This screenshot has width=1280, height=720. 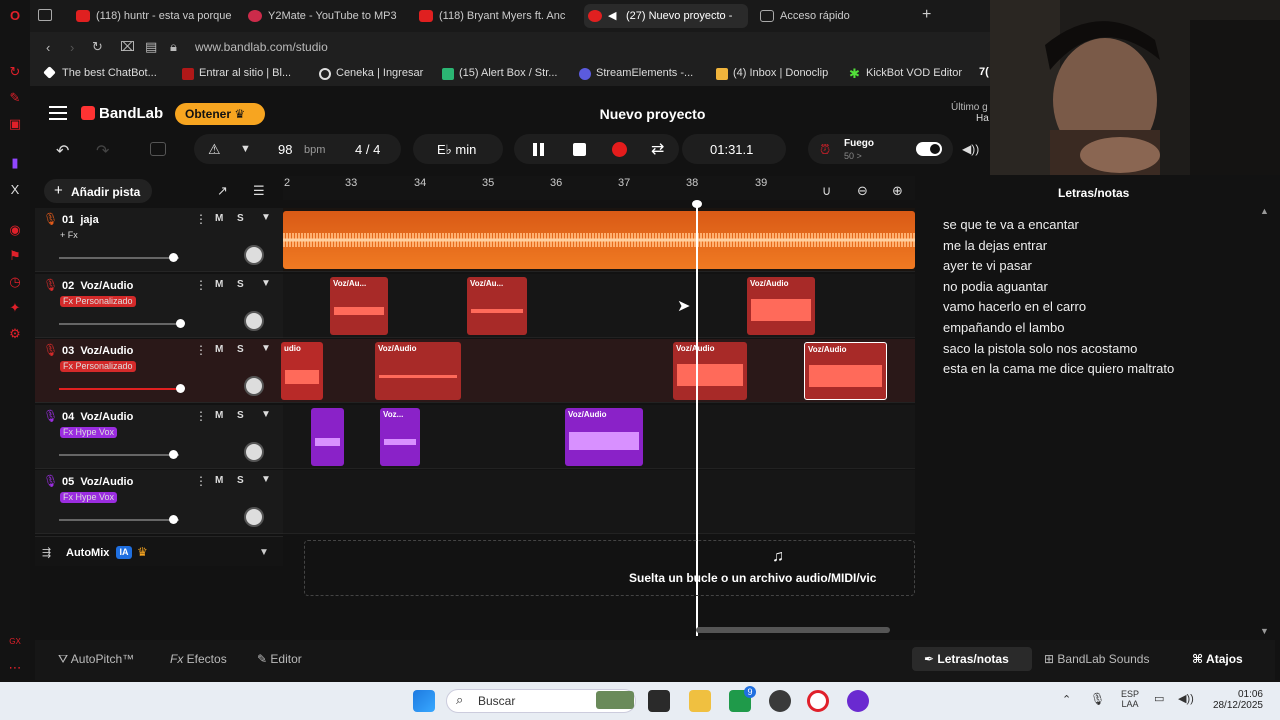 I want to click on lyric-line: saco la pistola solo nos acostamo, so click(x=1040, y=348).